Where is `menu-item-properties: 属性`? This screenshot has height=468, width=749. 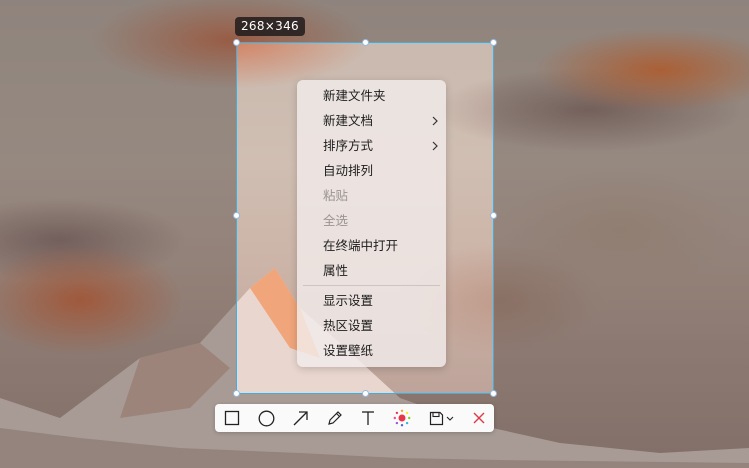
menu-item-properties: 属性 is located at coordinates (371, 271).